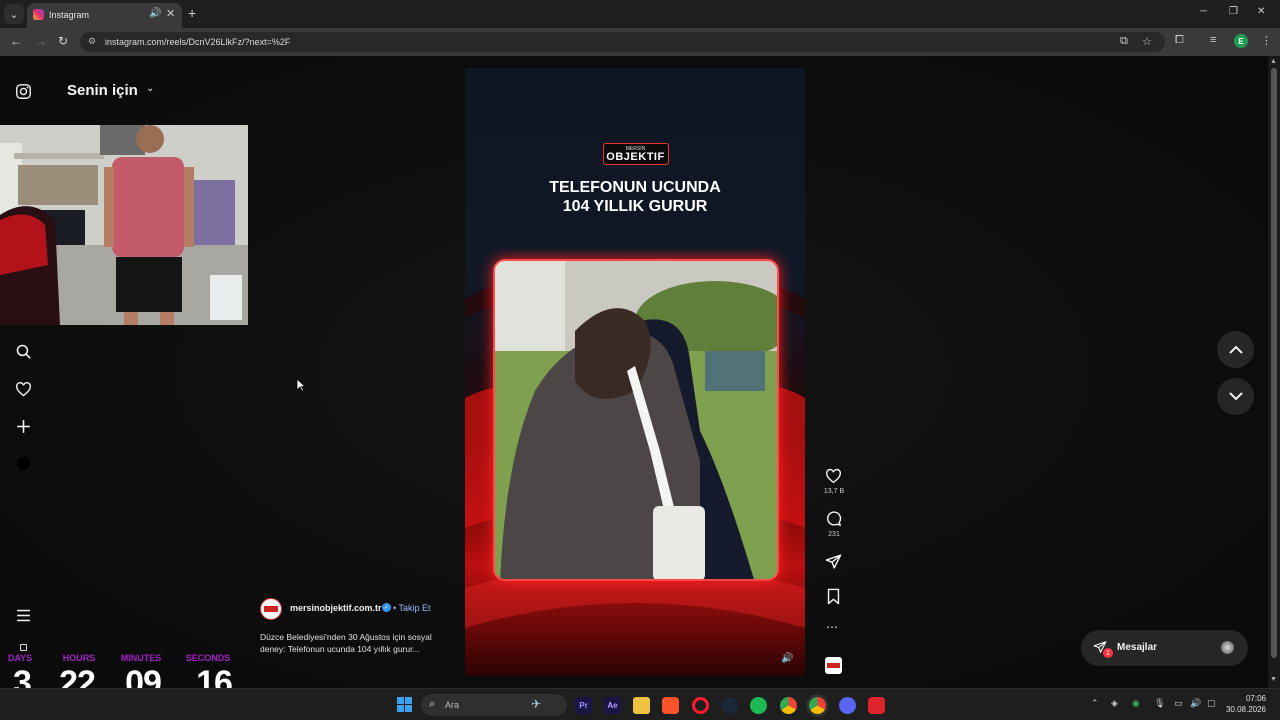 The height and width of the screenshot is (720, 1280). Describe the element at coordinates (876, 705) in the screenshot. I see `red-app-icon` at that location.